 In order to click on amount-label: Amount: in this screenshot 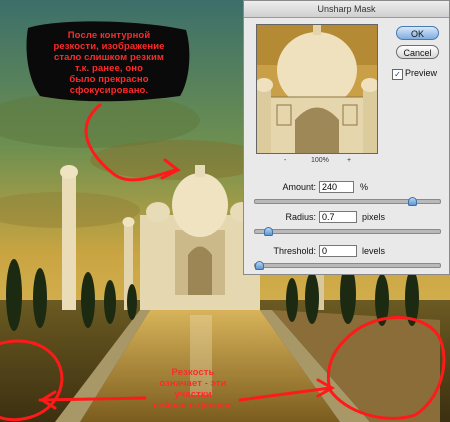, I will do `click(299, 187)`.